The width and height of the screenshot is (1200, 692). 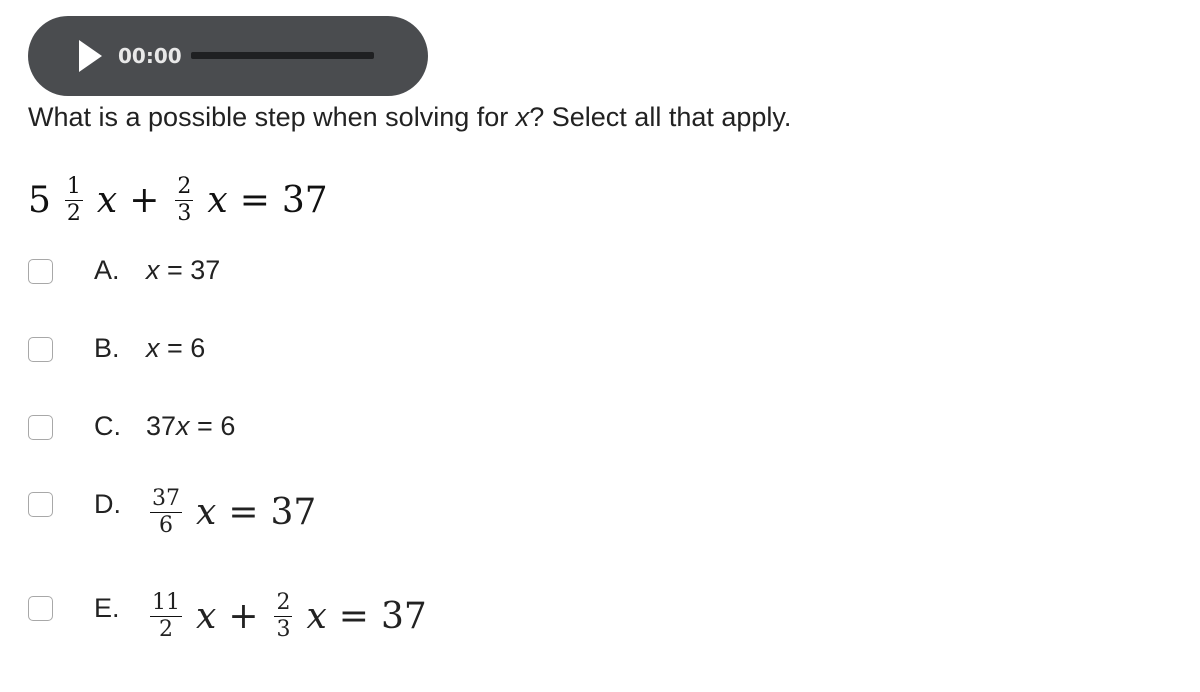 I want to click on fraction-two-thirds: 23, so click(x=184, y=200).